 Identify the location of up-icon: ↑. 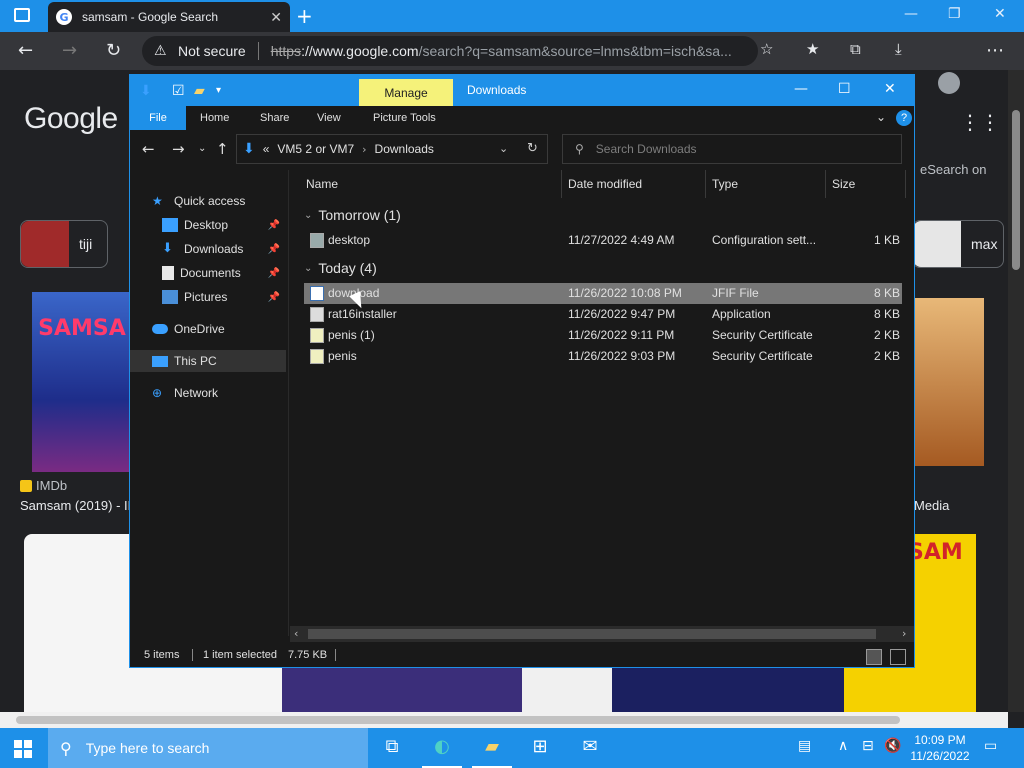
(222, 149).